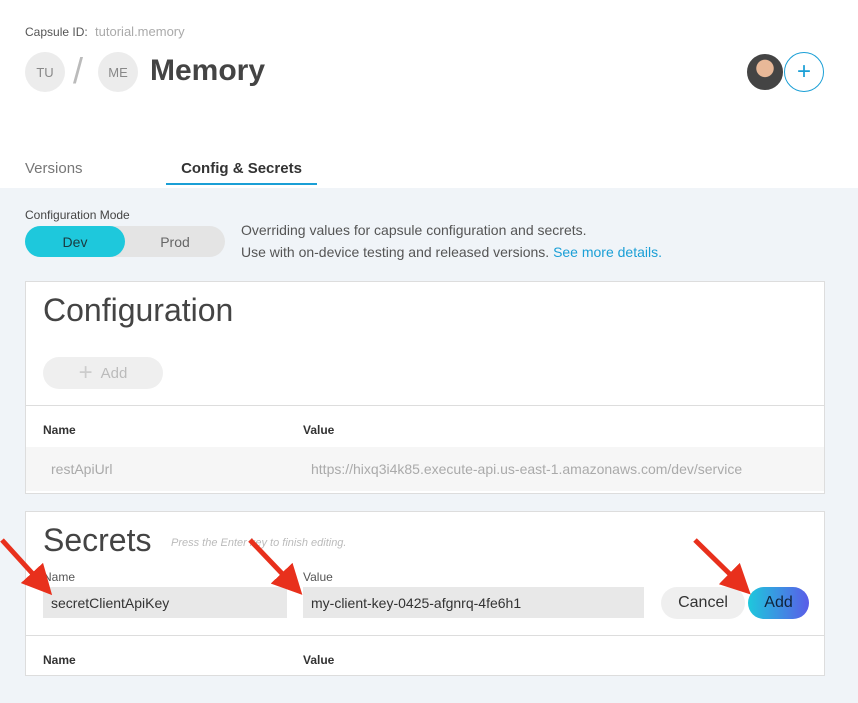 This screenshot has width=858, height=703. Describe the element at coordinates (165, 602) in the screenshot. I see `secret-name-input` at that location.